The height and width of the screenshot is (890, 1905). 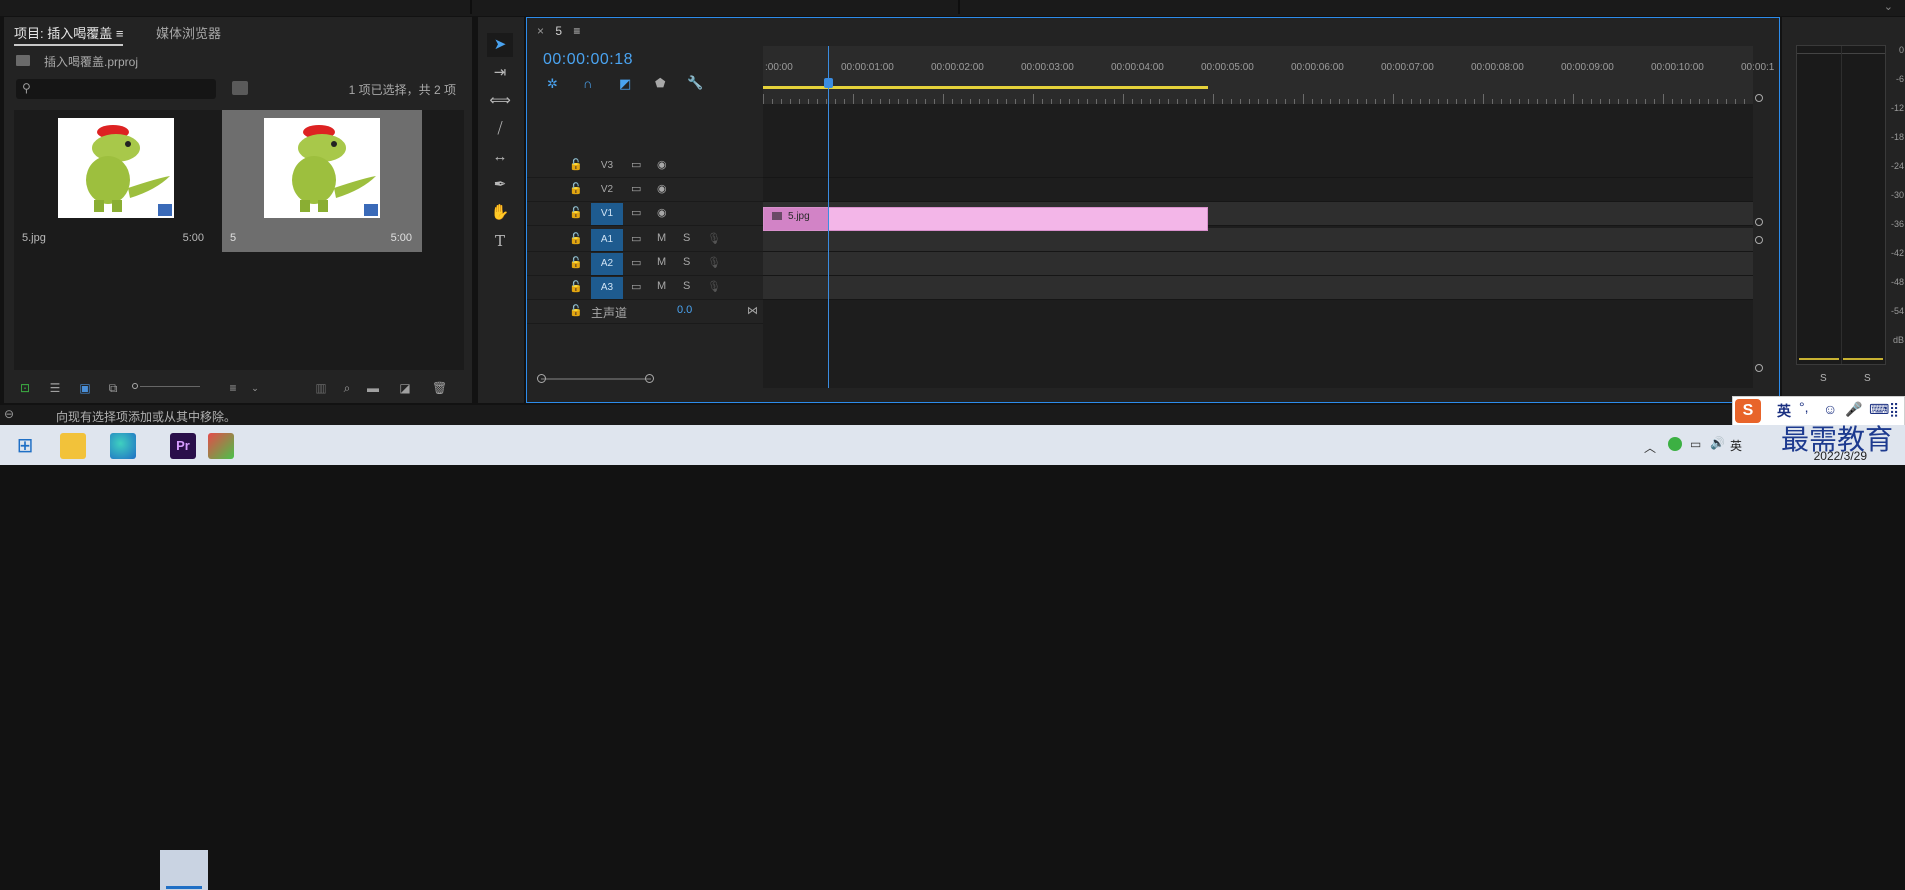 What do you see at coordinates (1675, 444) in the screenshot?
I see `tray-app-icon` at bounding box center [1675, 444].